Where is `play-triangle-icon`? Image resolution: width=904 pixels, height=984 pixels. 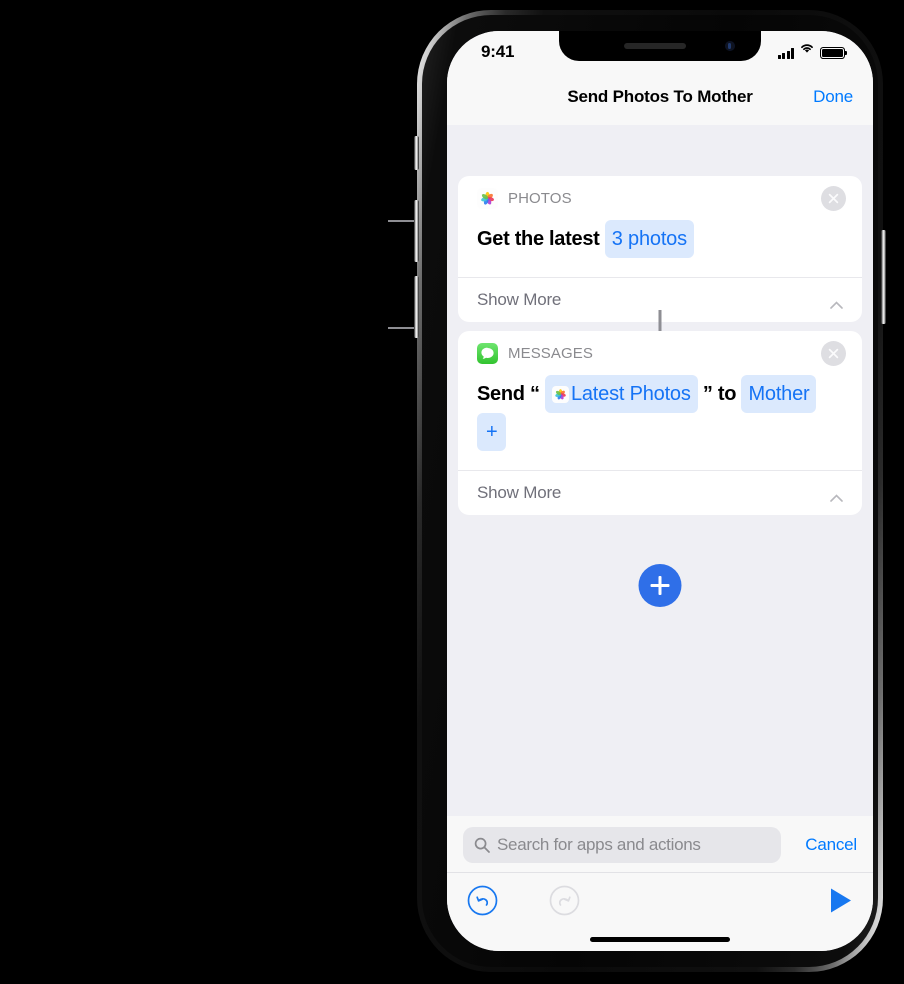
play-triangle-icon is located at coordinates (841, 900).